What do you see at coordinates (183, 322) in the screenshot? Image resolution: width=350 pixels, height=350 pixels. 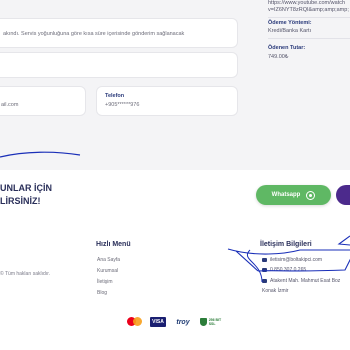 I see `troy-icon: troy` at bounding box center [183, 322].